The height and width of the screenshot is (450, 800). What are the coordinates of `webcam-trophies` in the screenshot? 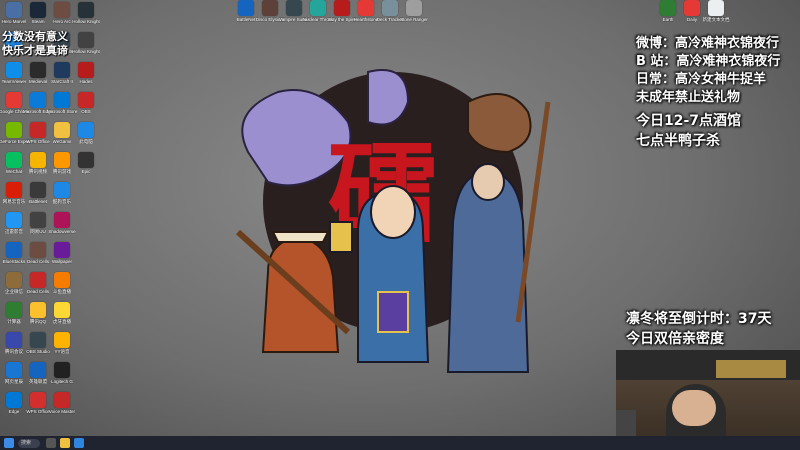 It's located at (751, 369).